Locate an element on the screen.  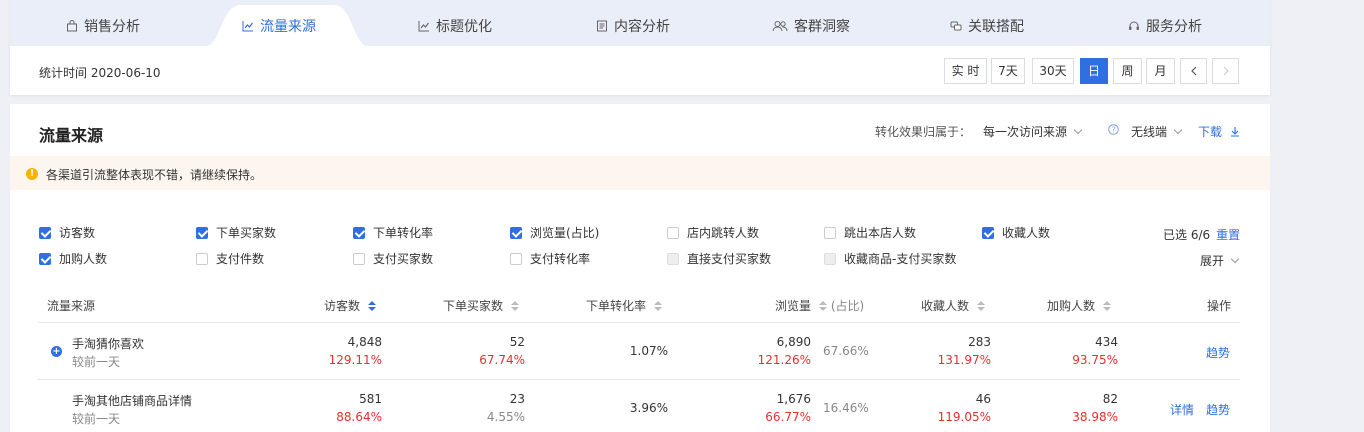
tab-traffic-source: 流量来源 is located at coordinates (279, 23).